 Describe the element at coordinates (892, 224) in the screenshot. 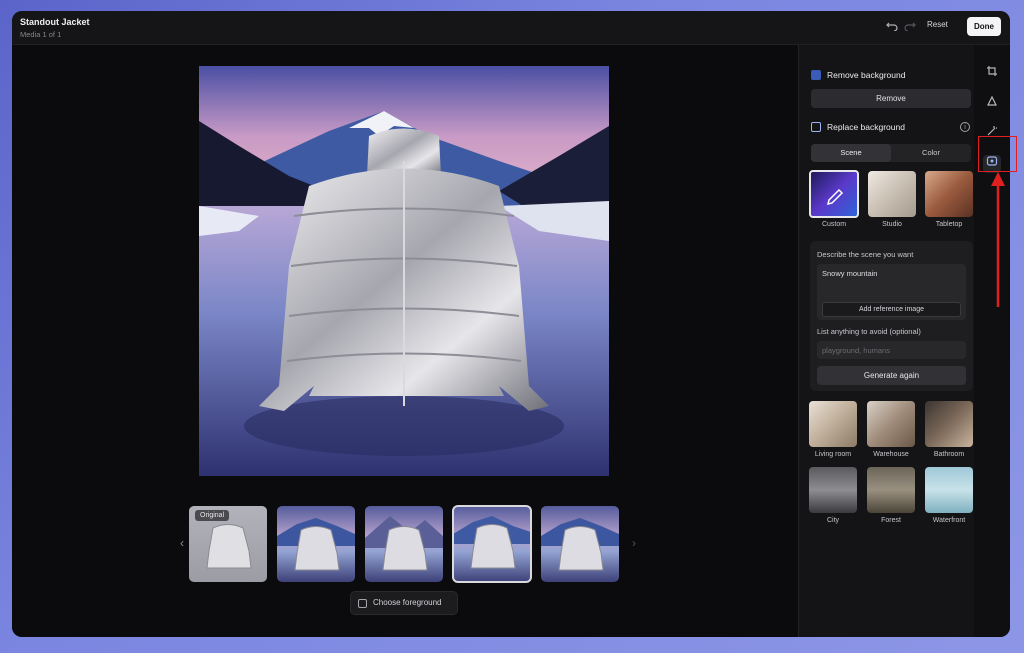

I see `scene-label-studio: Studio` at that location.